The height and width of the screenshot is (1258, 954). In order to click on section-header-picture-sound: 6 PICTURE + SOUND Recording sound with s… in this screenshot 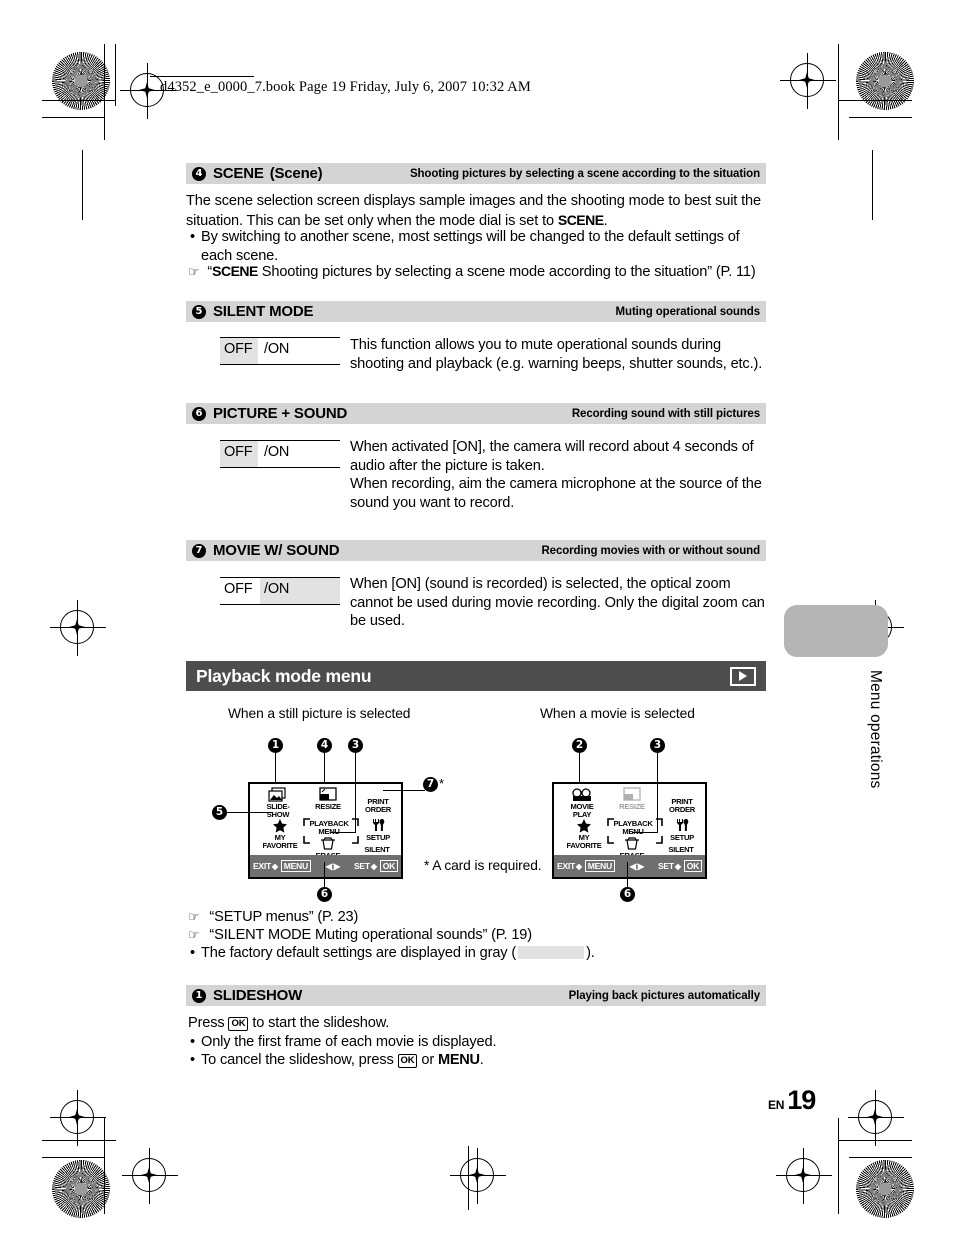, I will do `click(476, 413)`.